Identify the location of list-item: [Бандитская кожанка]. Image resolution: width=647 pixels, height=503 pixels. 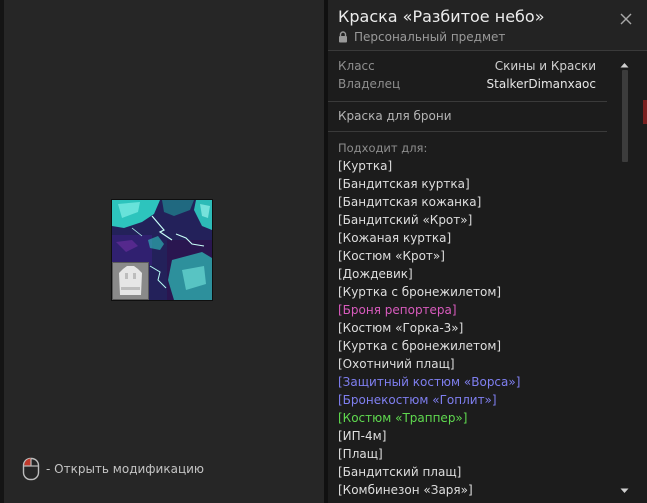
(410, 202).